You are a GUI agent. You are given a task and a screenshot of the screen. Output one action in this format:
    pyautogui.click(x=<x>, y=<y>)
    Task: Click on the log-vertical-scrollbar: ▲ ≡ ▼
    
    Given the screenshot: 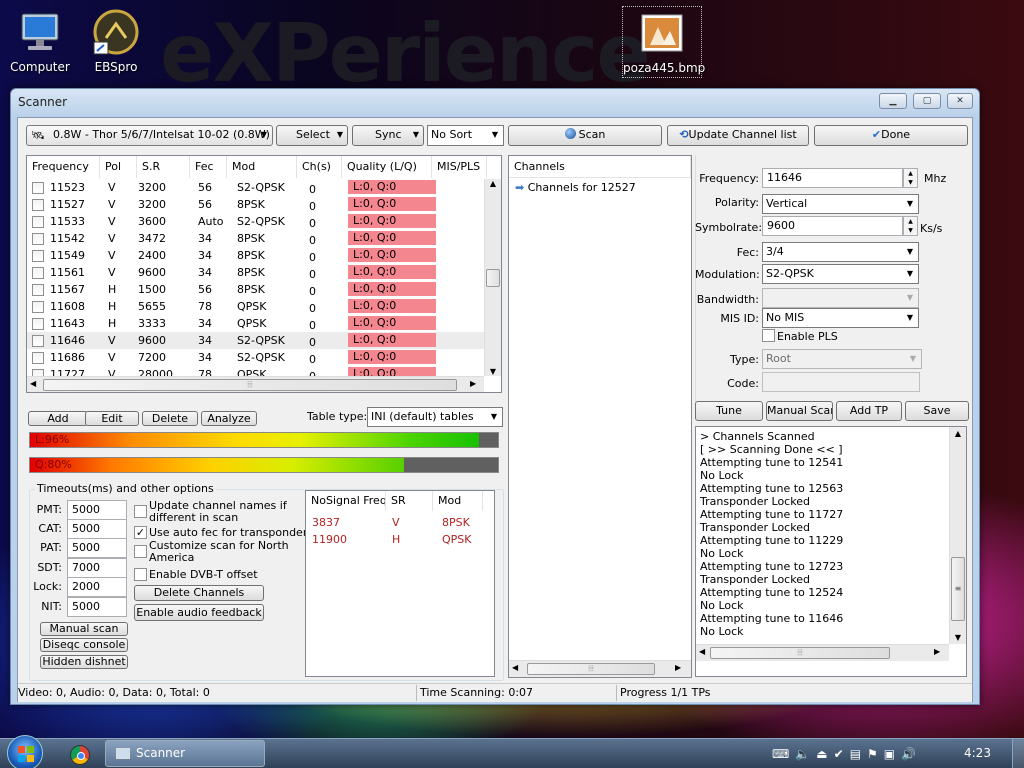 What is the action you would take?
    pyautogui.click(x=957, y=535)
    